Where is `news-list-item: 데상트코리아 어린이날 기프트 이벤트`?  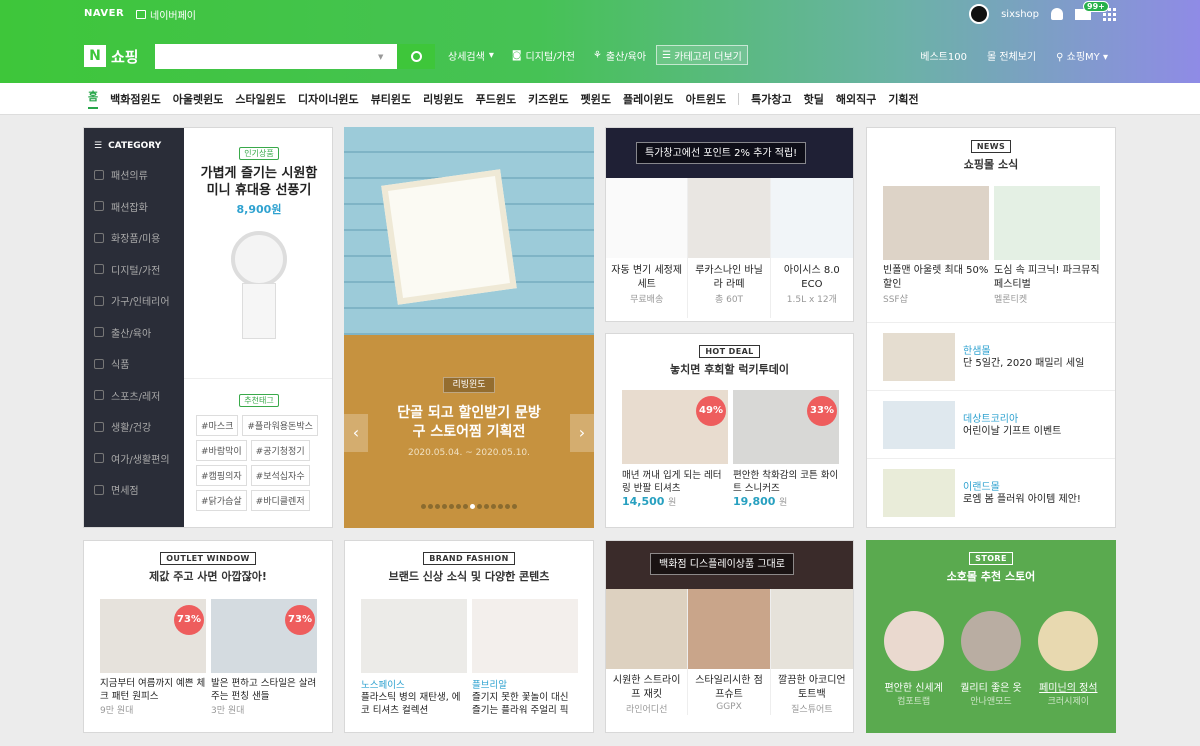
news-list-item: 데상트코리아 어린이날 기프트 이벤트 is located at coordinates (991, 424).